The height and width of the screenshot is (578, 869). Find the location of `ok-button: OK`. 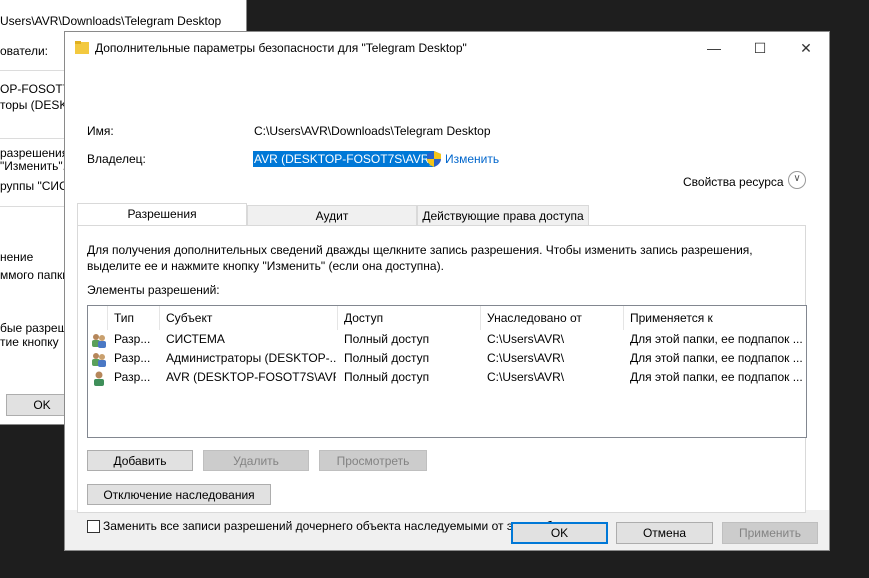

ok-button: OK is located at coordinates (559, 533).